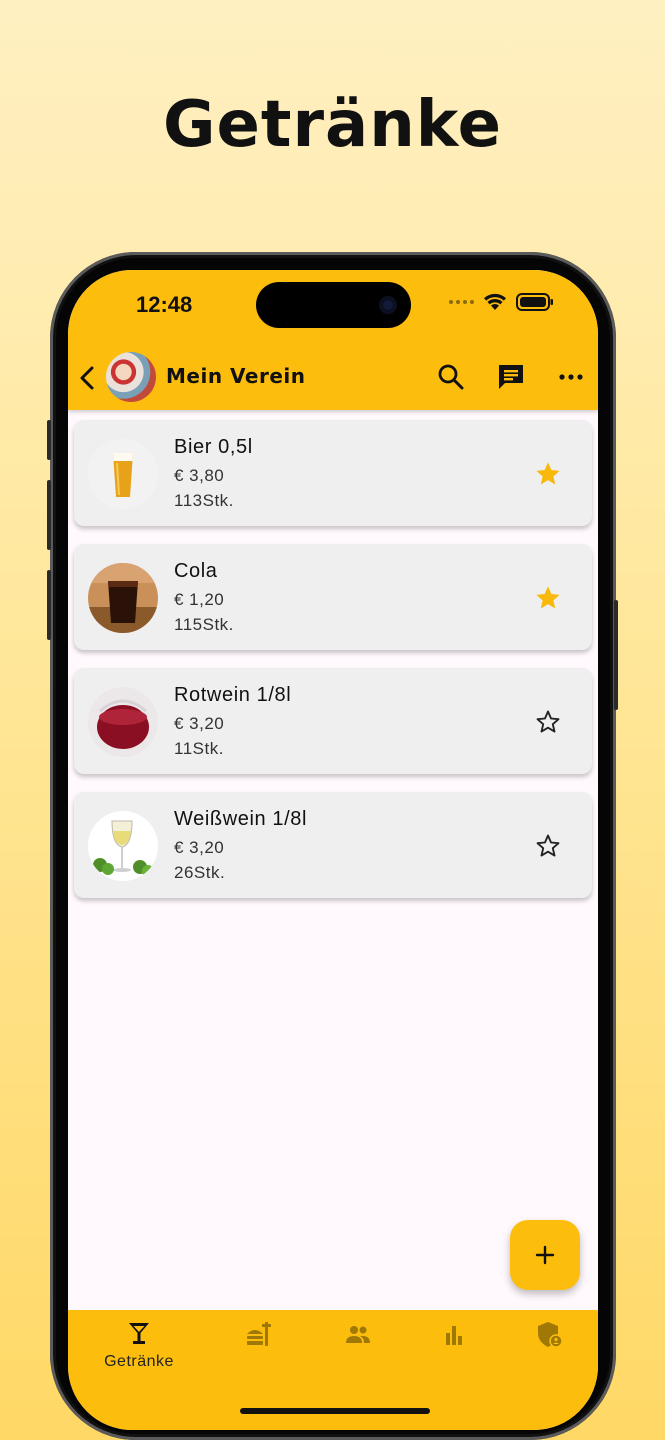 This screenshot has height=1440, width=665. I want to click on more-icon, so click(571, 377).